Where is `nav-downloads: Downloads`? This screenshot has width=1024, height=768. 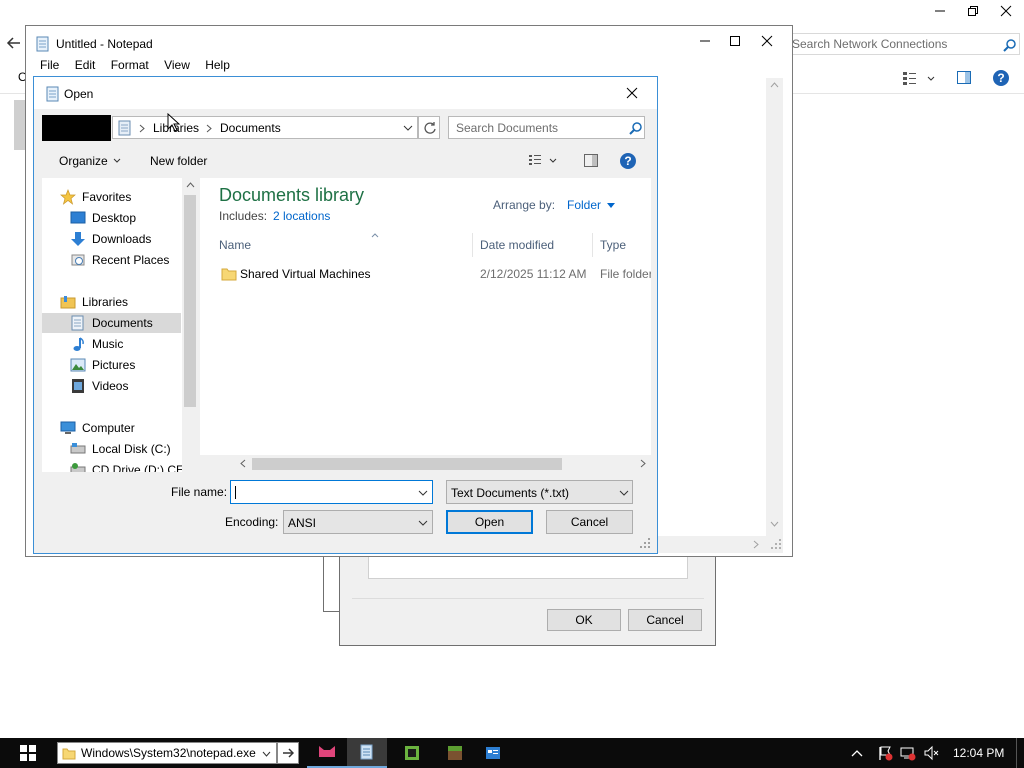 nav-downloads: Downloads is located at coordinates (96, 239).